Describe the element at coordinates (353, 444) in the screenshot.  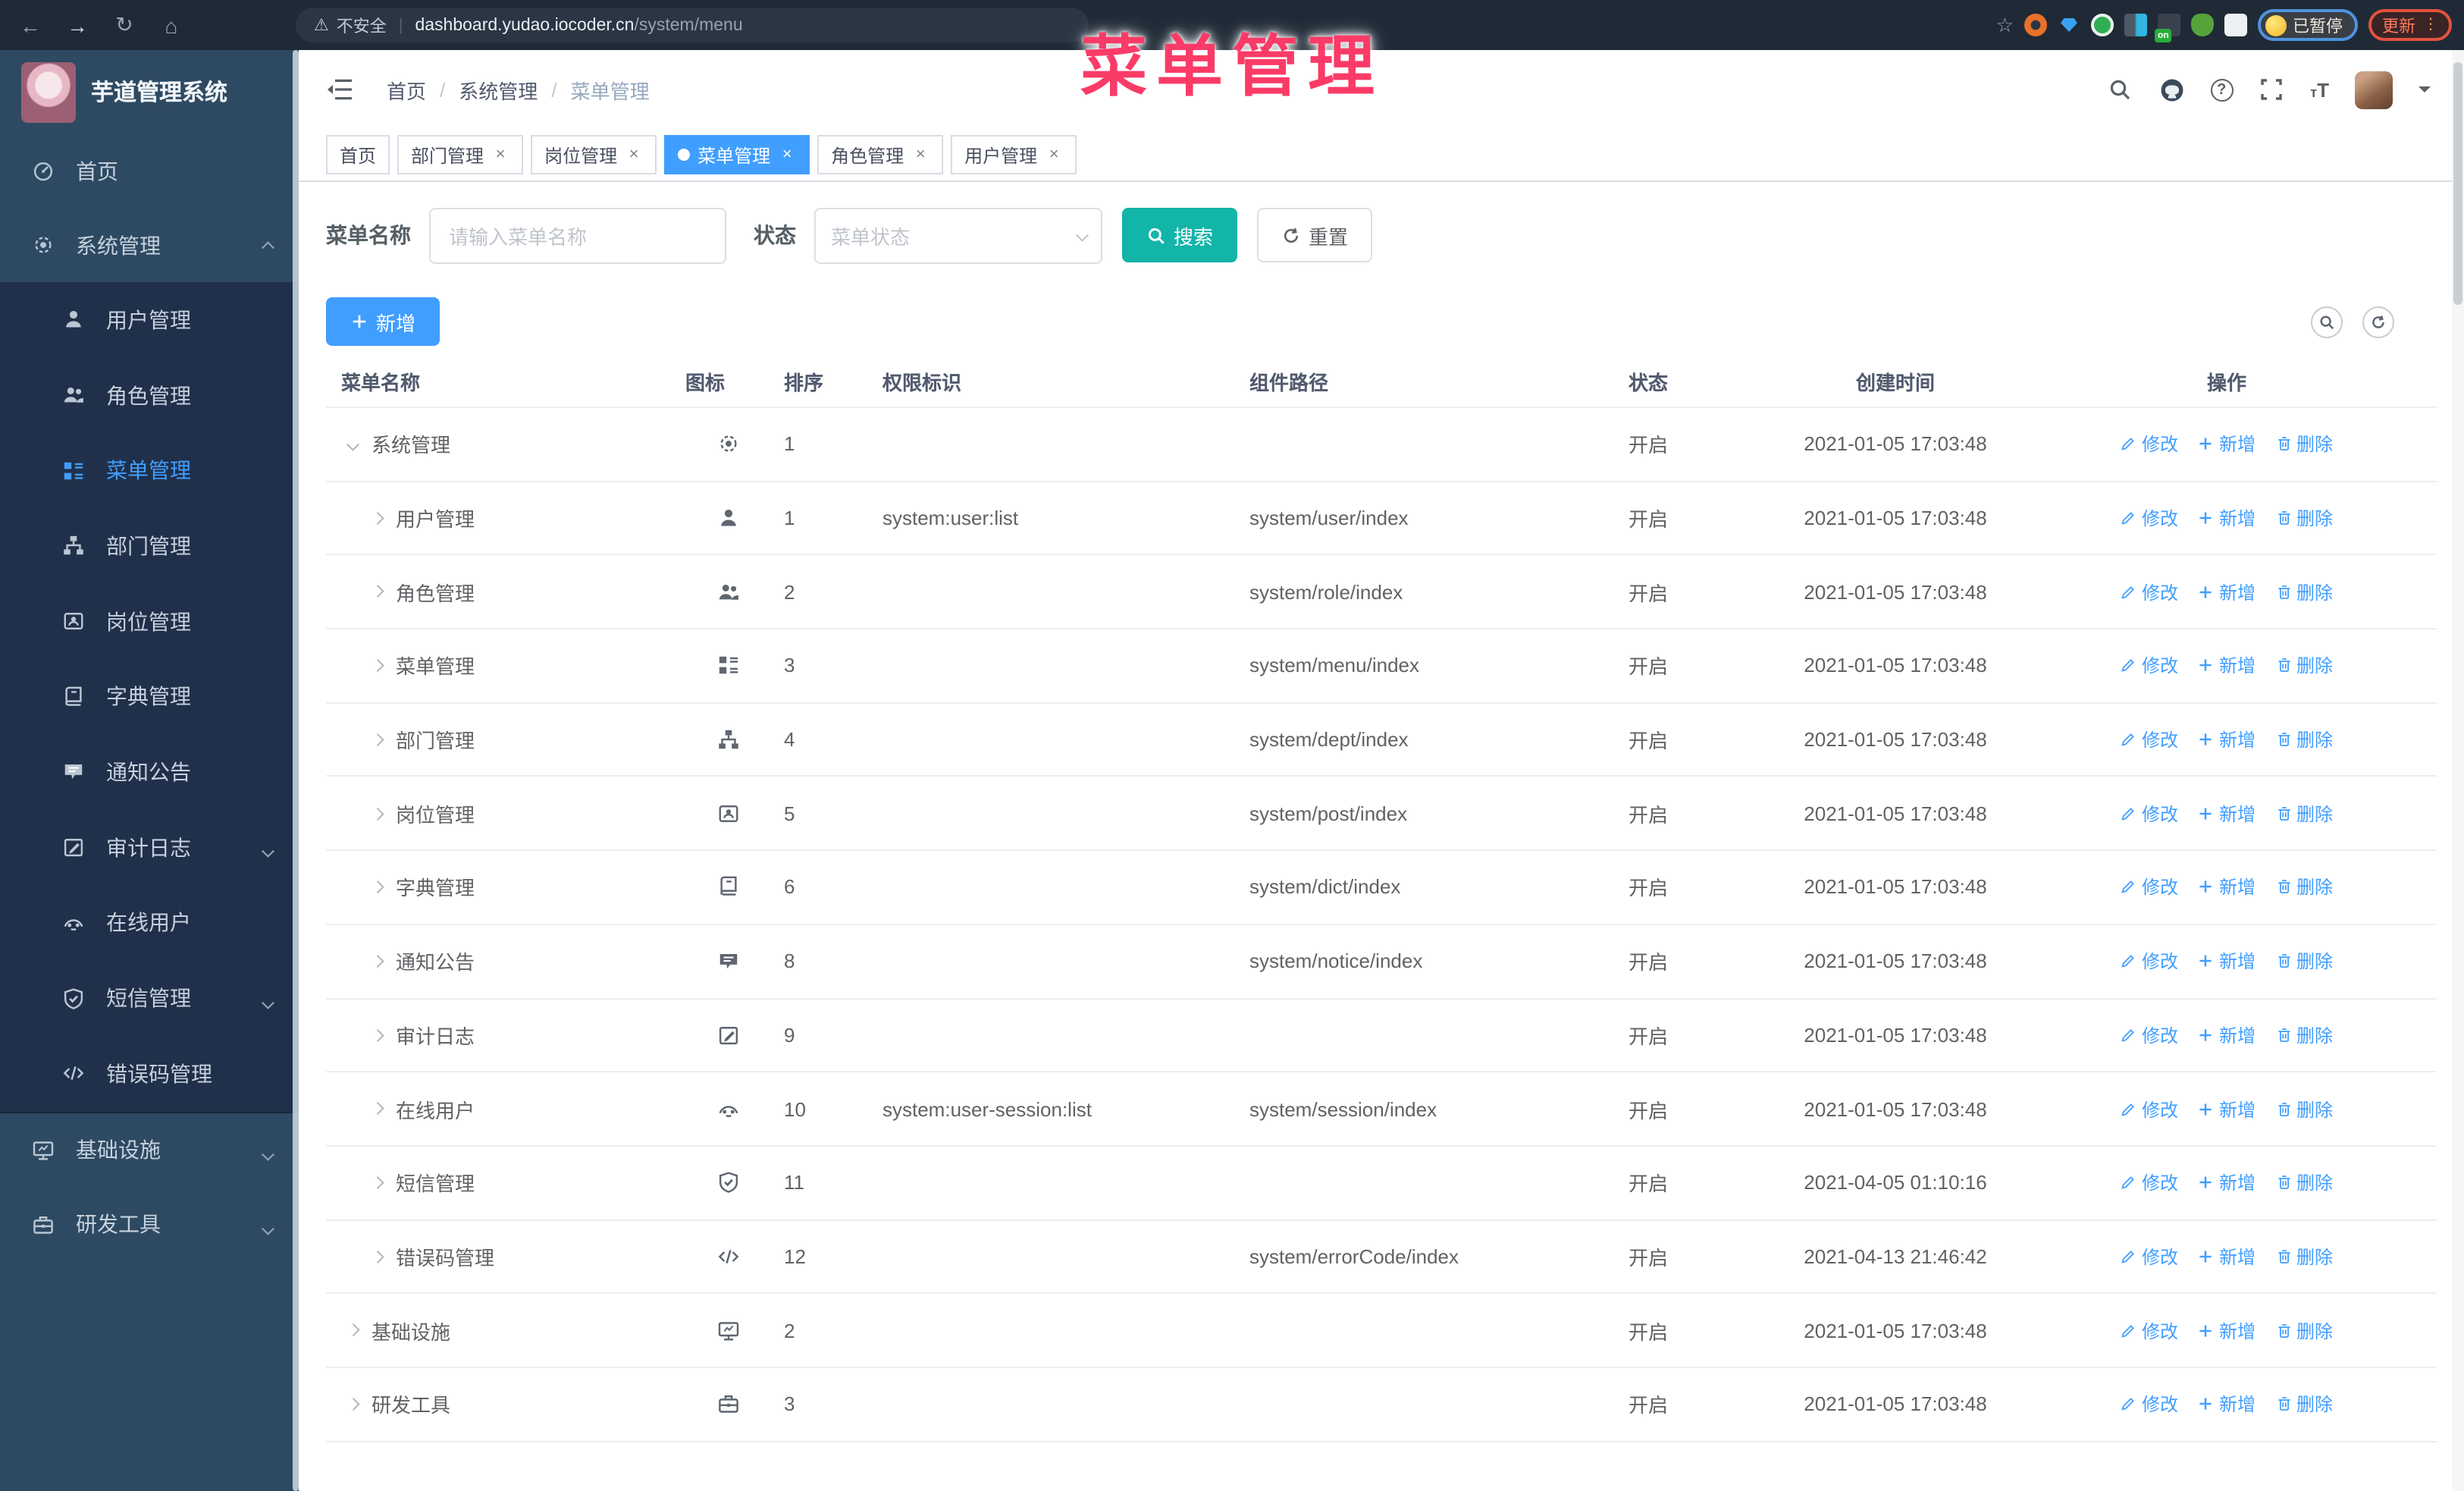
I see `collapse-row-icon` at that location.